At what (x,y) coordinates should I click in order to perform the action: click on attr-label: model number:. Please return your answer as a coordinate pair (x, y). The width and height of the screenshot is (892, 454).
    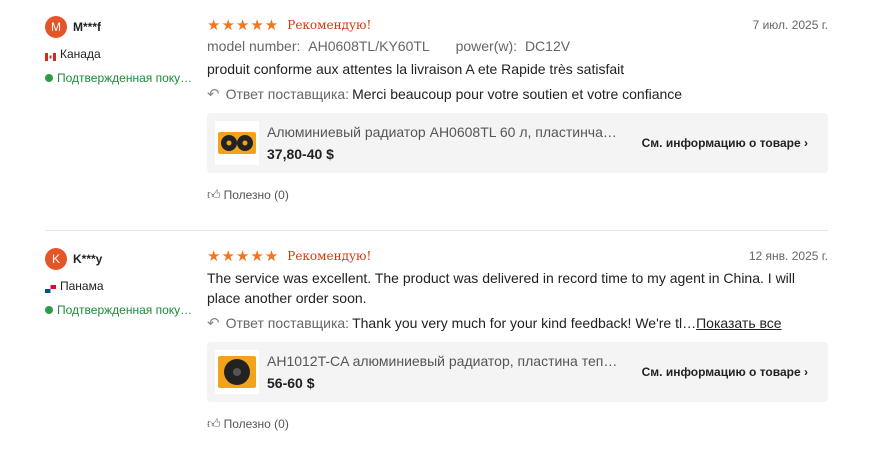
    Looking at the image, I should click on (254, 46).